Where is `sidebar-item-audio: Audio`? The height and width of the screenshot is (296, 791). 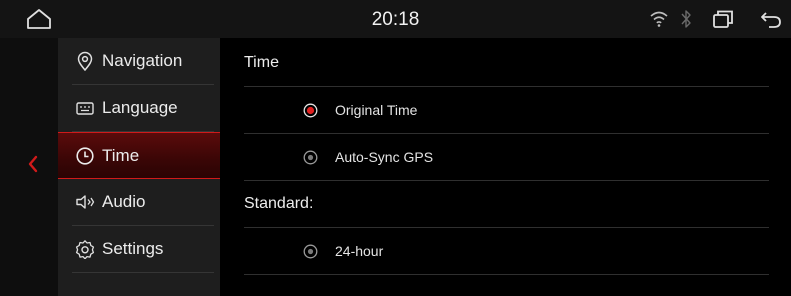
sidebar-item-audio: Audio is located at coordinates (139, 202).